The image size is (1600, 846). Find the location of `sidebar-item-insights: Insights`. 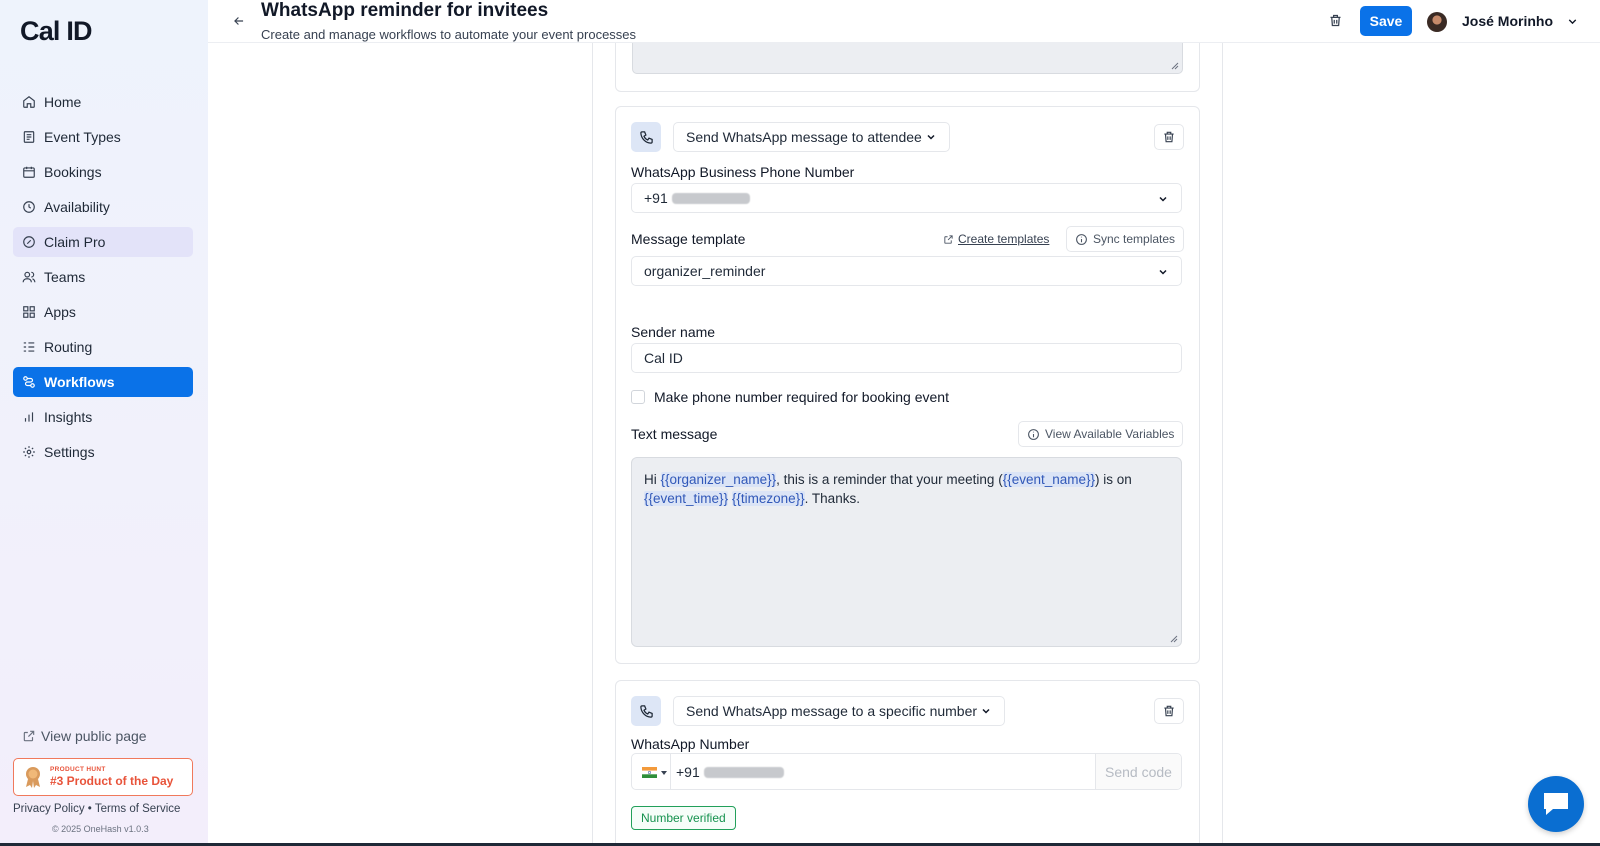

sidebar-item-insights: Insights is located at coordinates (103, 417).